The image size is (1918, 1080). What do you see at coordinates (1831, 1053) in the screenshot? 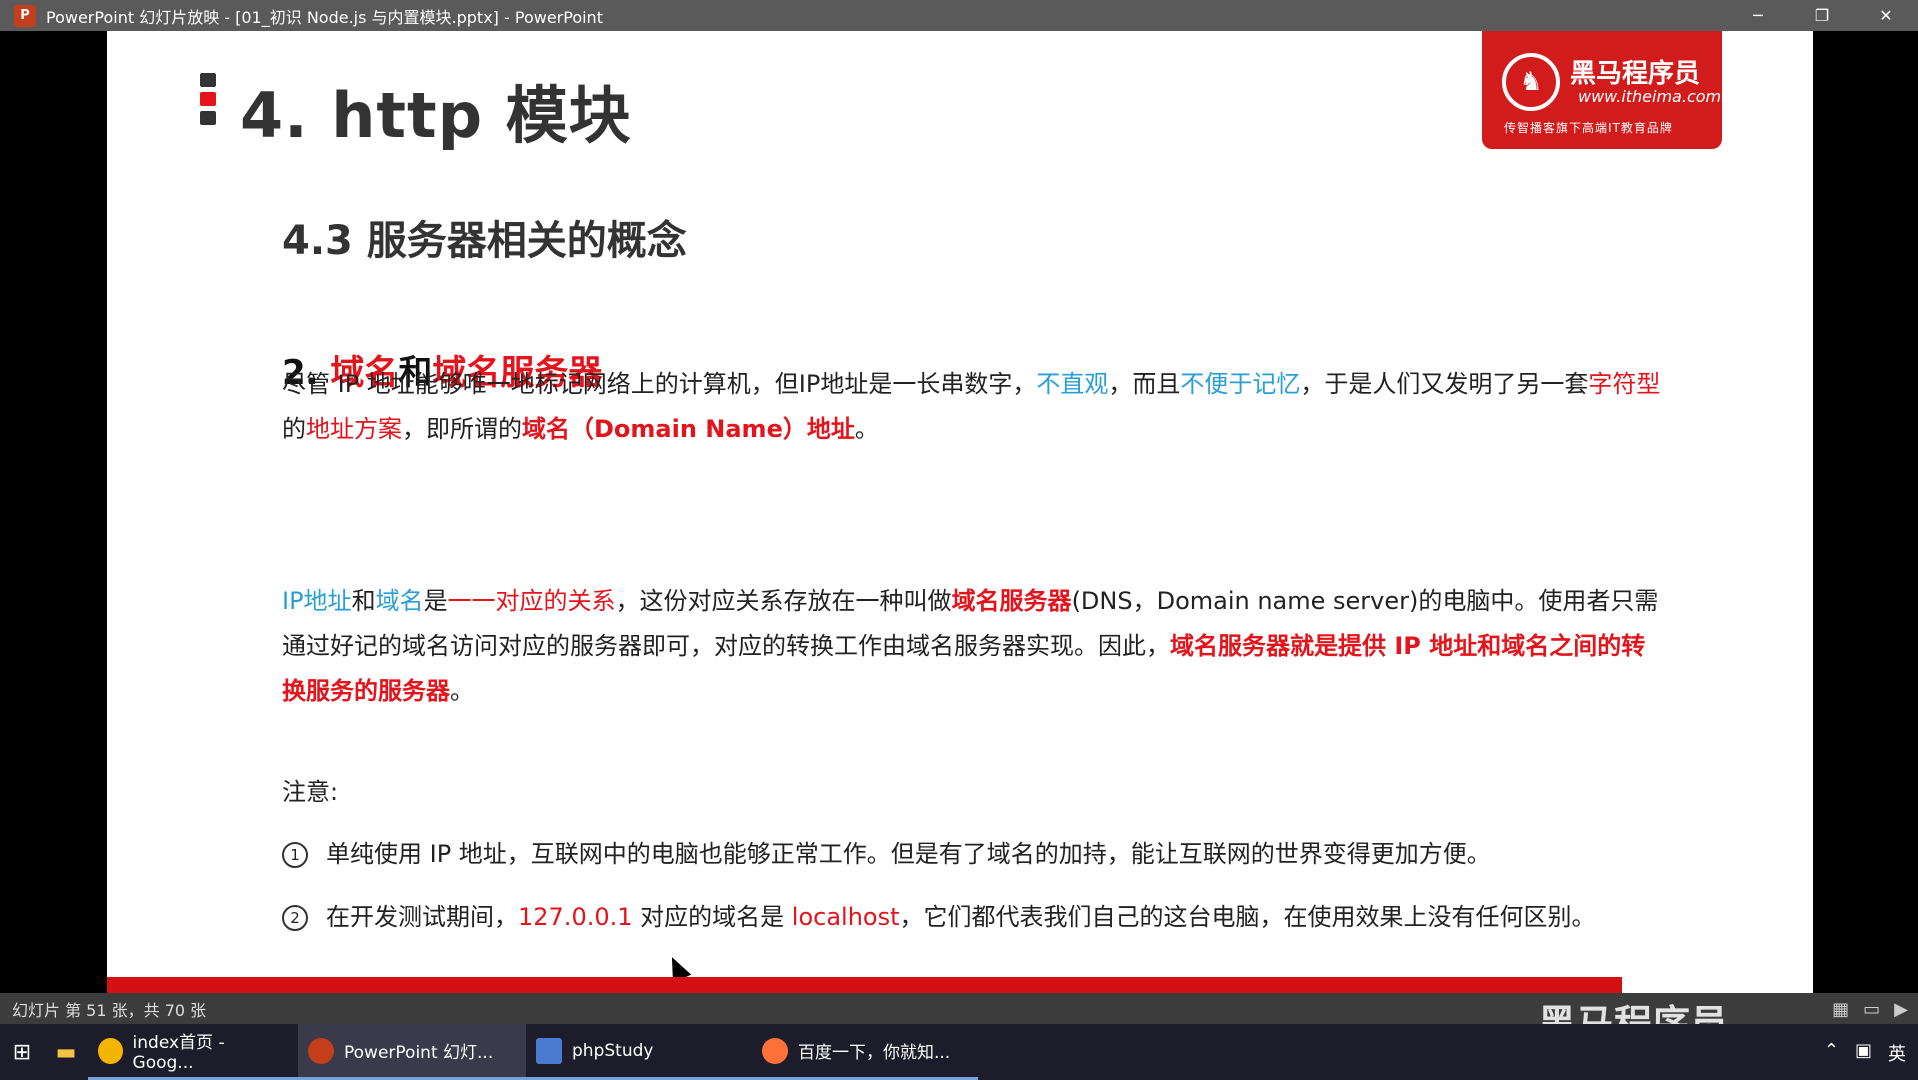
I see `chevron-up-icon: ⌃` at bounding box center [1831, 1053].